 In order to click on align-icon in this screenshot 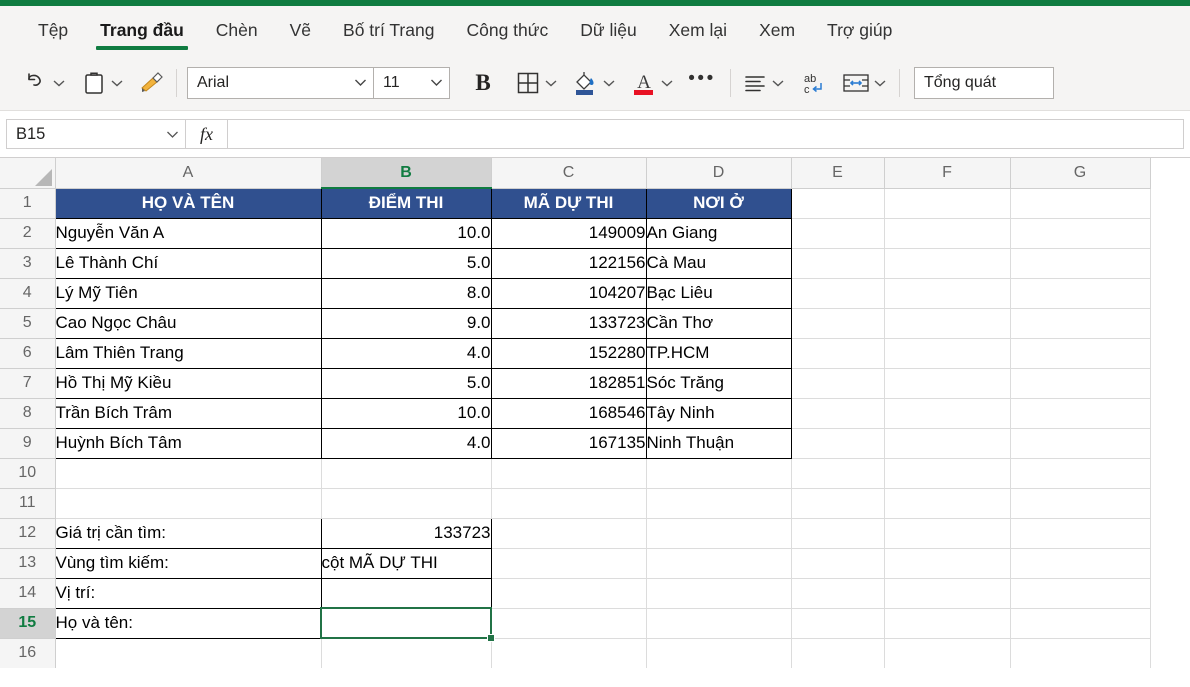, I will do `click(755, 83)`.